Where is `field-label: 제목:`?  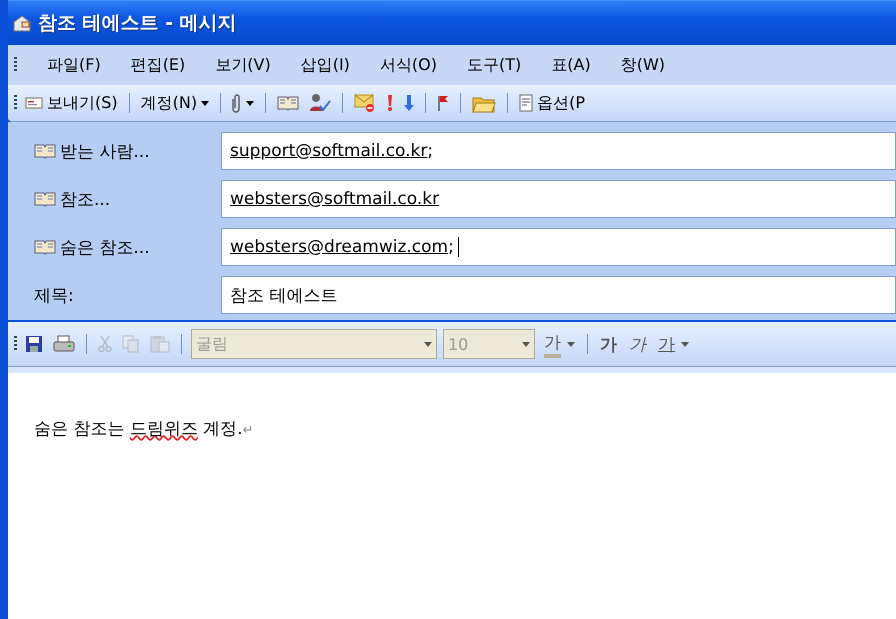 field-label: 제목: is located at coordinates (54, 295).